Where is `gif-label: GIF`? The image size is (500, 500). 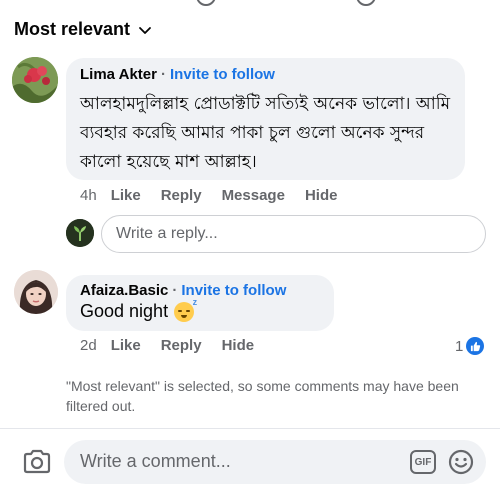
gif-label: GIF is located at coordinates (423, 462).